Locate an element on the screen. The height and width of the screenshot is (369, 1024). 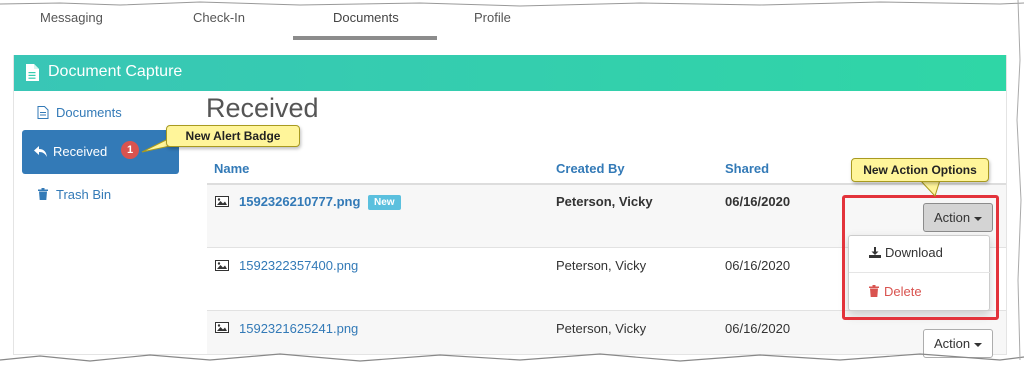
tab-messaging: Messaging is located at coordinates (71, 17).